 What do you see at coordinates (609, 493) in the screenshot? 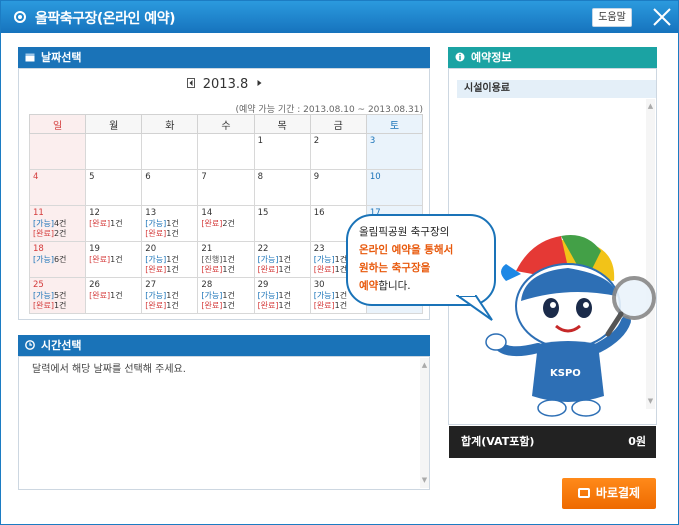
I see `pay-now-button: 바로결제` at bounding box center [609, 493].